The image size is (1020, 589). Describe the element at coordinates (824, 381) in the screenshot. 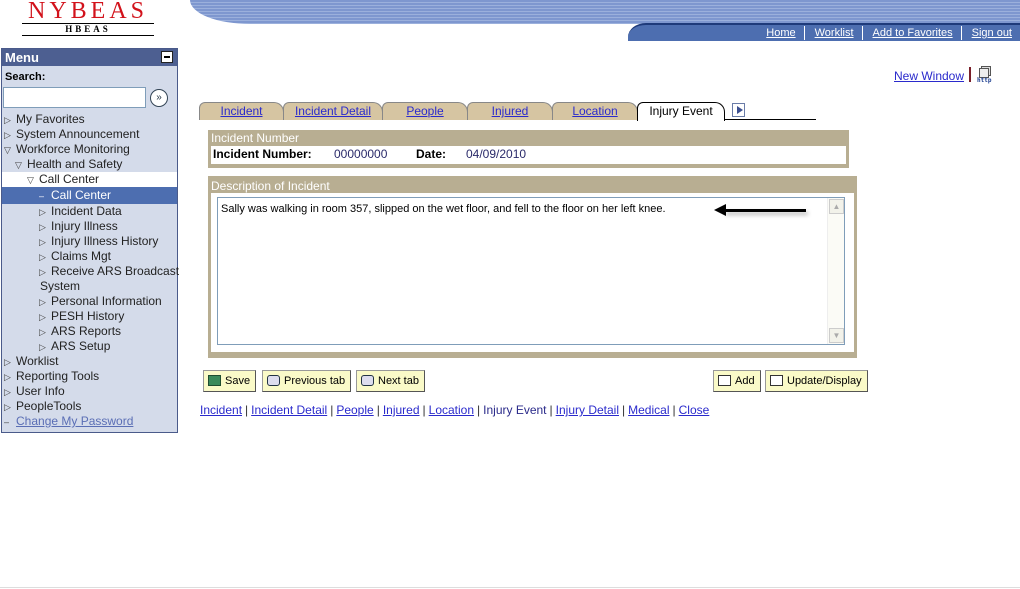

I see `update-display-label: Update/Display` at that location.